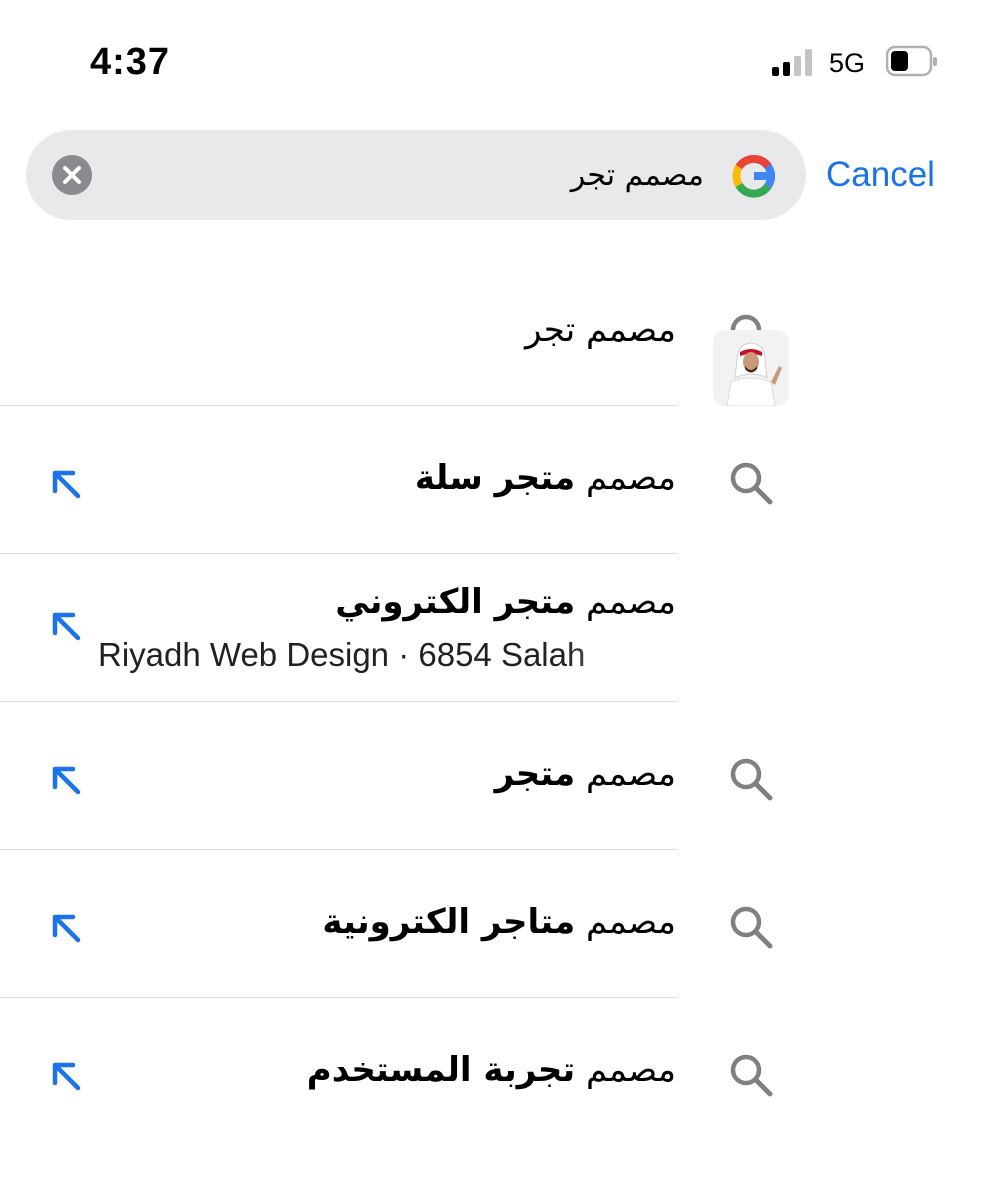  Describe the element at coordinates (911, 61) in the screenshot. I see `battery-icon` at that location.